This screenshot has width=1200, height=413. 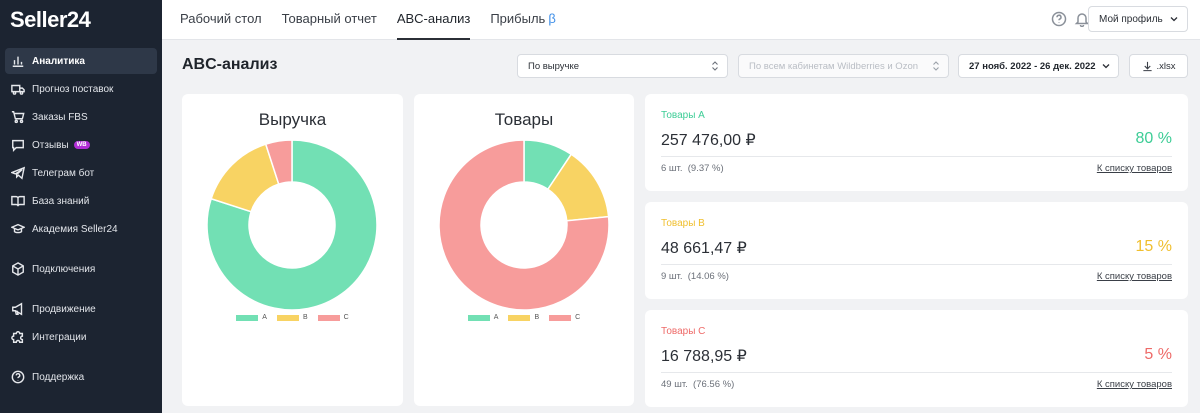 I want to click on app-logo: Seller24, so click(x=81, y=20).